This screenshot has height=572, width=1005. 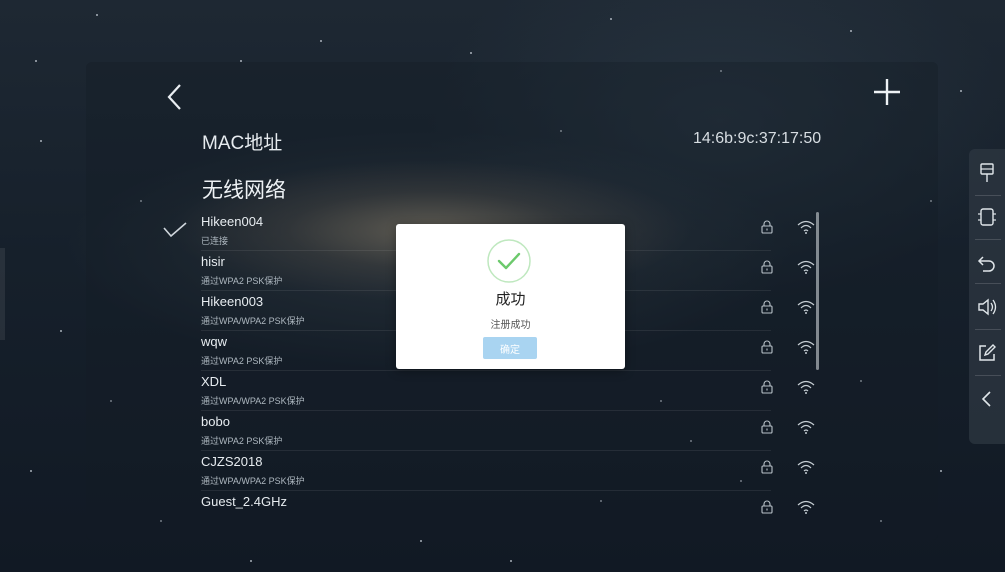 What do you see at coordinates (215, 241) in the screenshot?
I see `network-status: 已连接` at bounding box center [215, 241].